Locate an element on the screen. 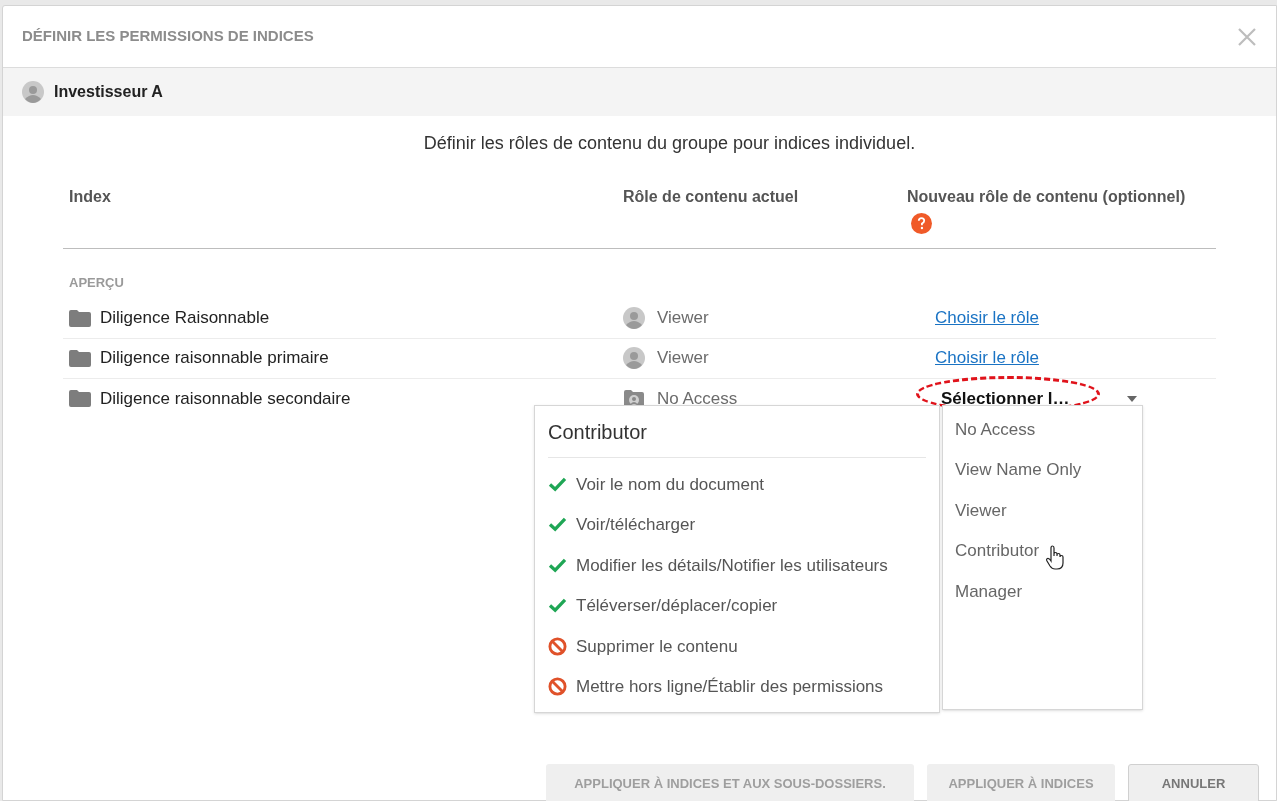 Image resolution: width=1277 pixels, height=801 pixels. role-option: Viewer is located at coordinates (981, 510).